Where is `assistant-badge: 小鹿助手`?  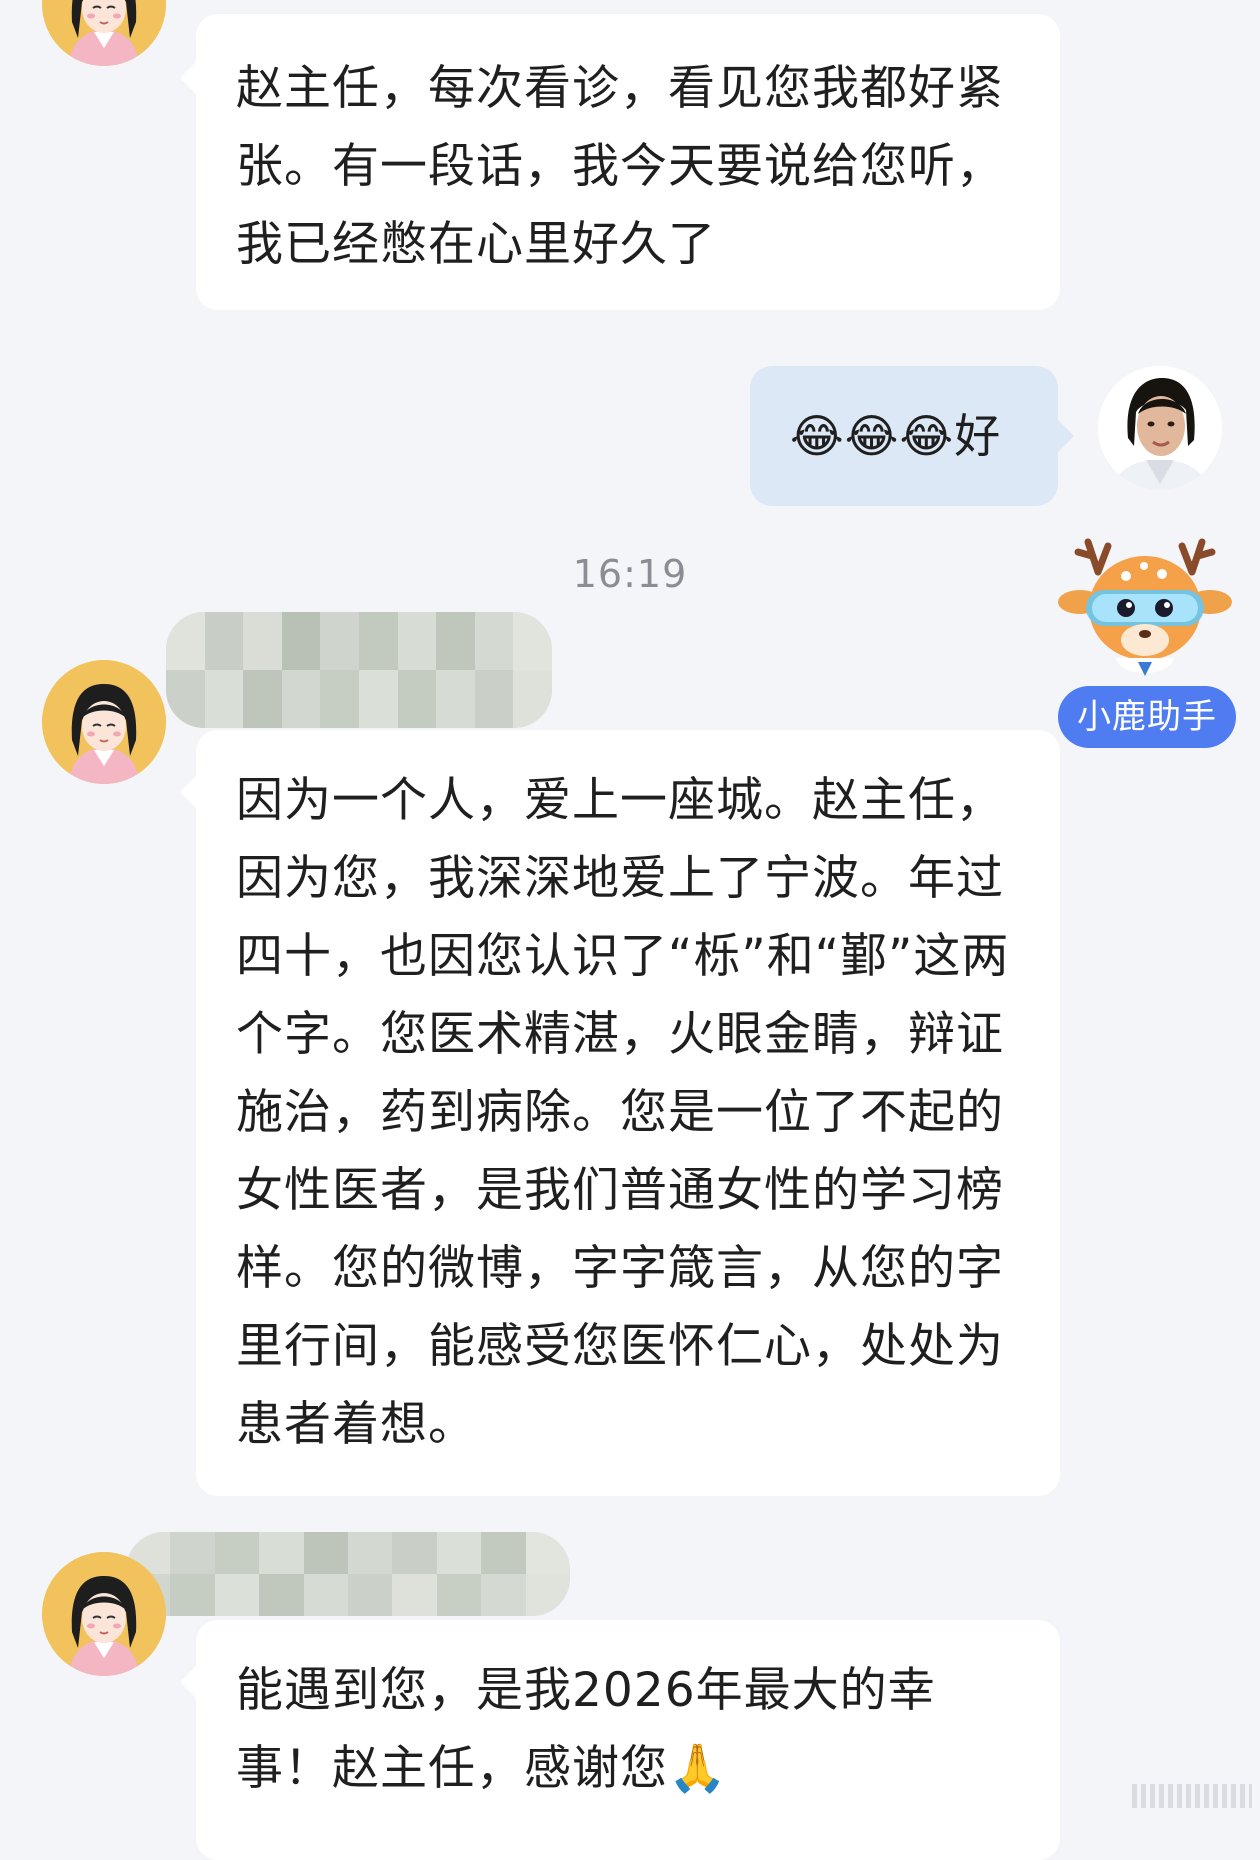 assistant-badge: 小鹿助手 is located at coordinates (1147, 717).